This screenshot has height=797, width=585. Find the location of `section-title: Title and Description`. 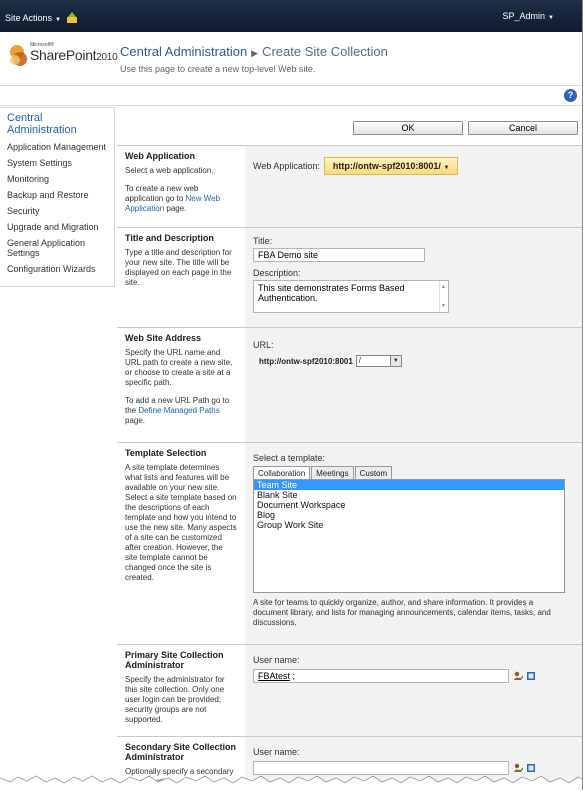

section-title: Title and Description is located at coordinates (169, 238).